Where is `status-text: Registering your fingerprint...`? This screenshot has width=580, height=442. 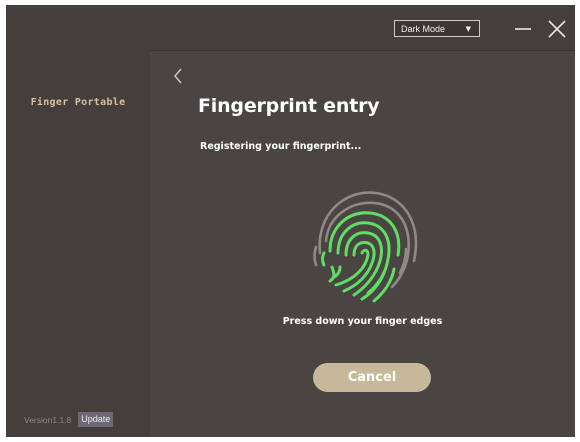
status-text: Registering your fingerprint... is located at coordinates (281, 146).